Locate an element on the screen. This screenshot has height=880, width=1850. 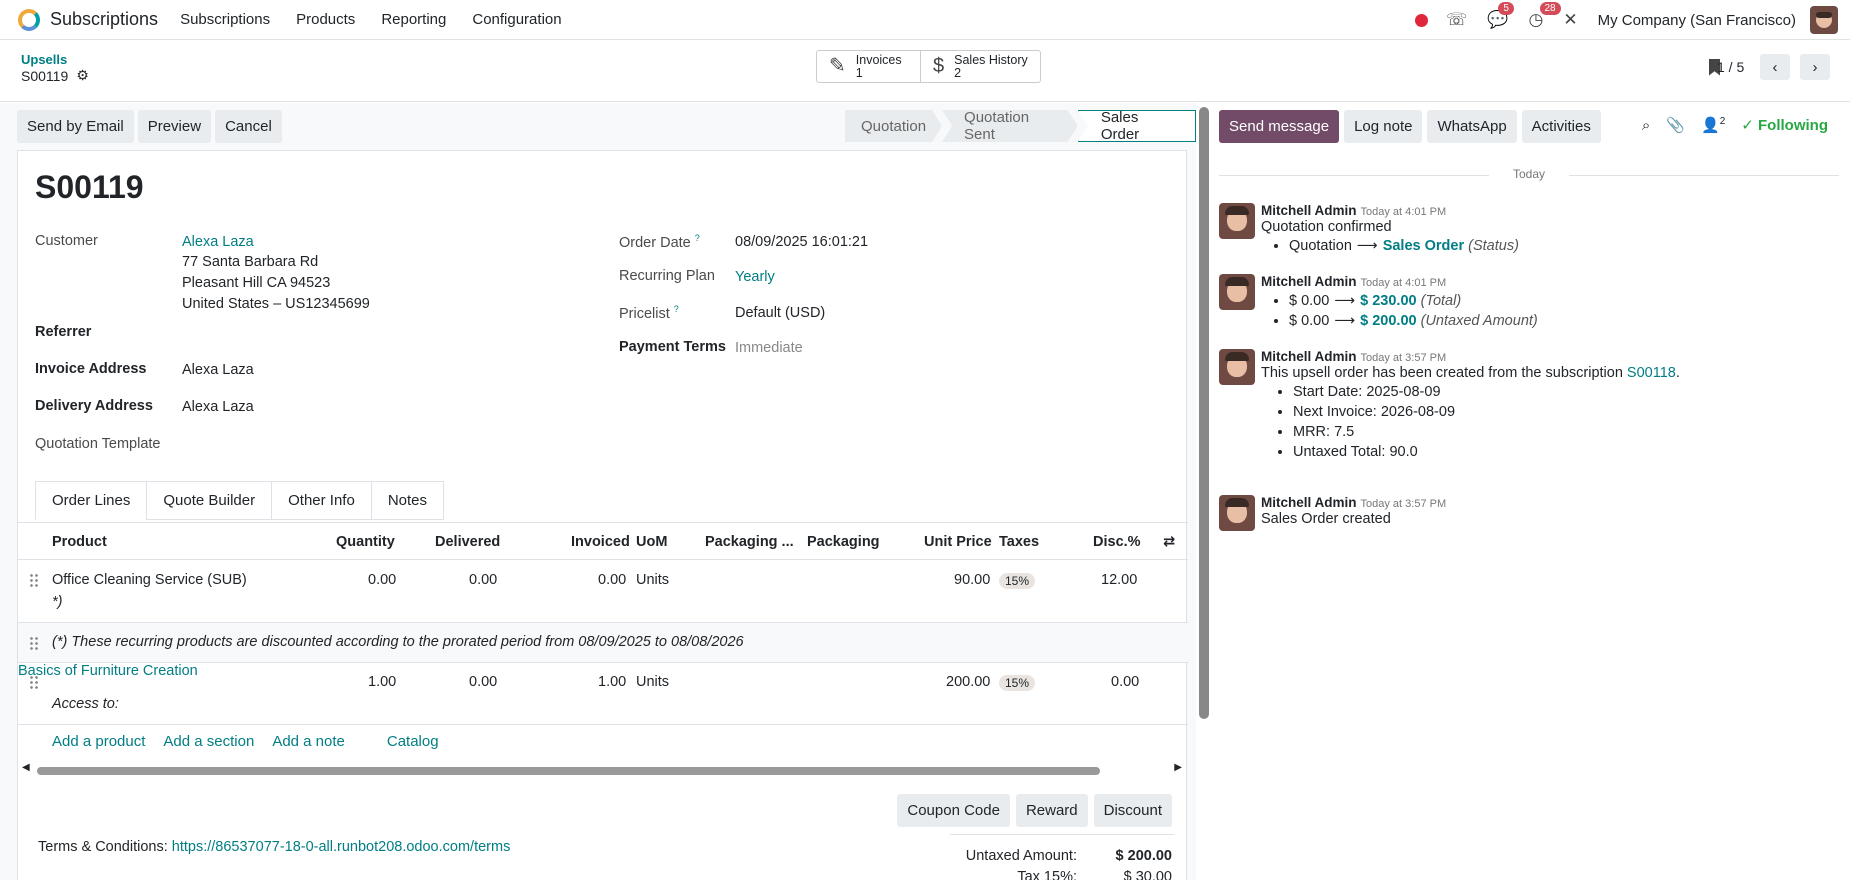
pager-previous-button: ‹ is located at coordinates (1775, 67).